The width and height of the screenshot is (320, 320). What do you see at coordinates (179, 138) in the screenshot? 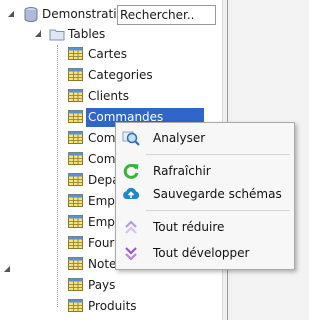
I see `menu-label: Analyser` at bounding box center [179, 138].